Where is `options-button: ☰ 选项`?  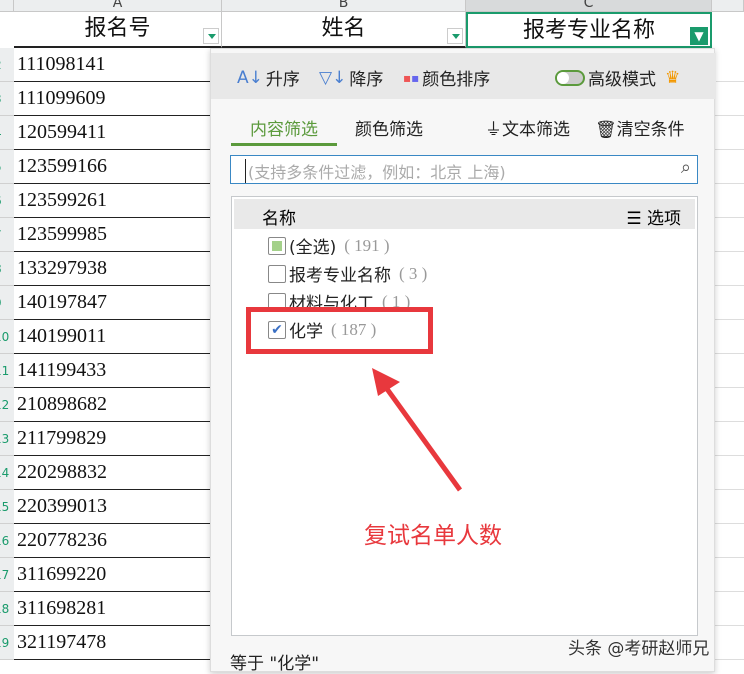
options-button: ☰ 选项 is located at coordinates (653, 216).